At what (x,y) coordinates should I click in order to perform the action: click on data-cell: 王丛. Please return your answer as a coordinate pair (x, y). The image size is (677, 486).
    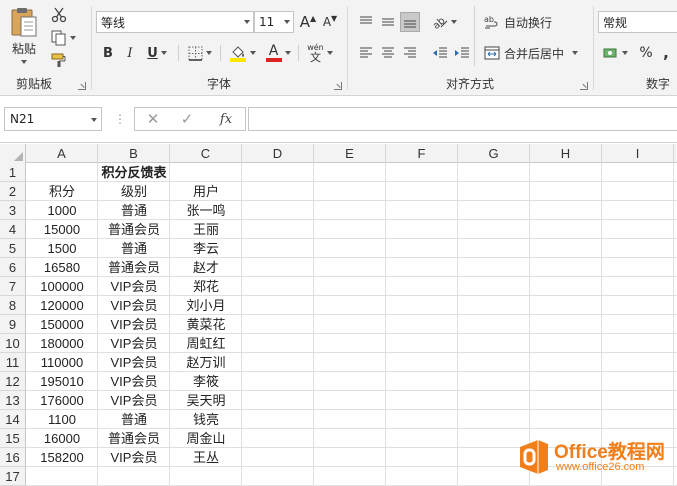
    Looking at the image, I should click on (206, 457).